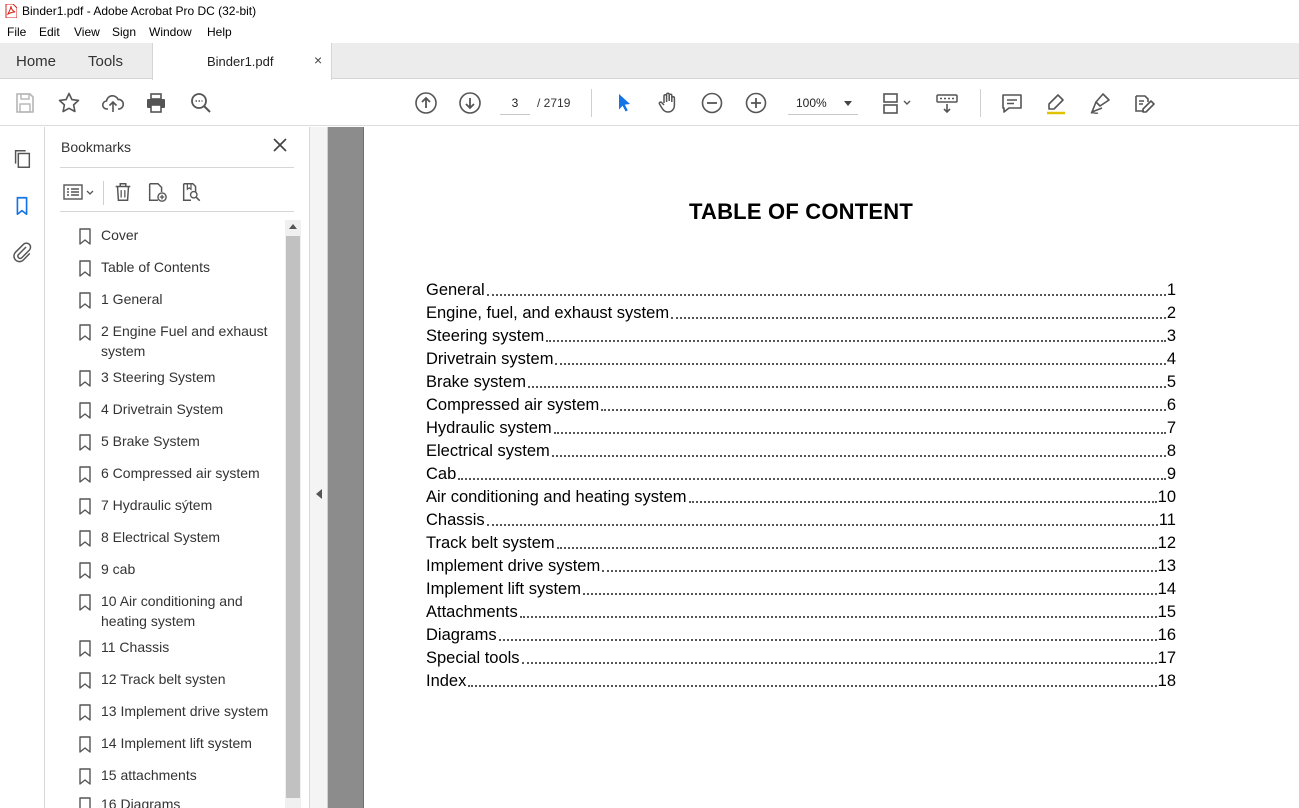 The image size is (1299, 808). I want to click on page-total: / 2719, so click(554, 103).